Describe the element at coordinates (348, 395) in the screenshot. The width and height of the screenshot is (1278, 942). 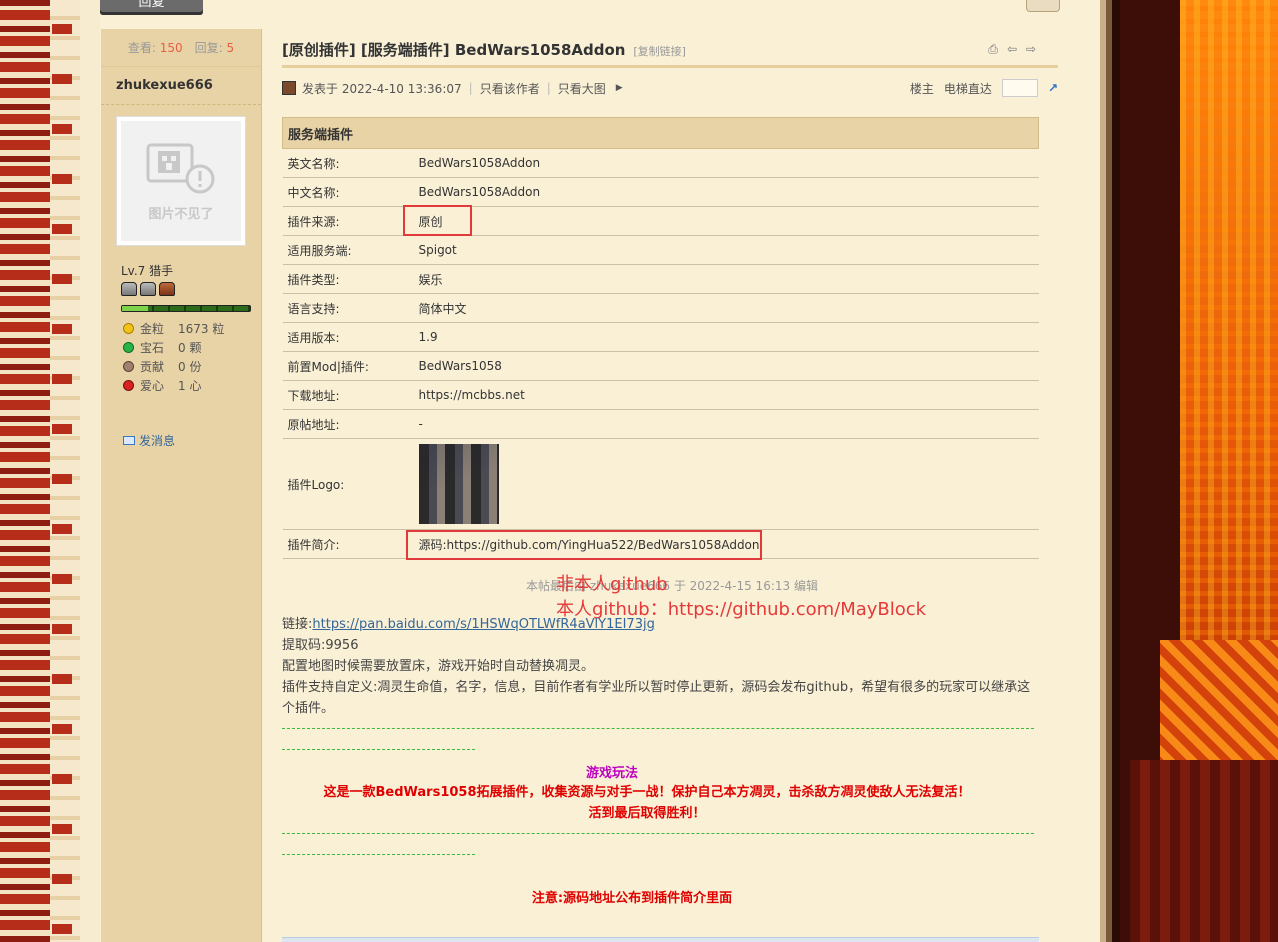
I see `row-key: 下载地址:` at that location.